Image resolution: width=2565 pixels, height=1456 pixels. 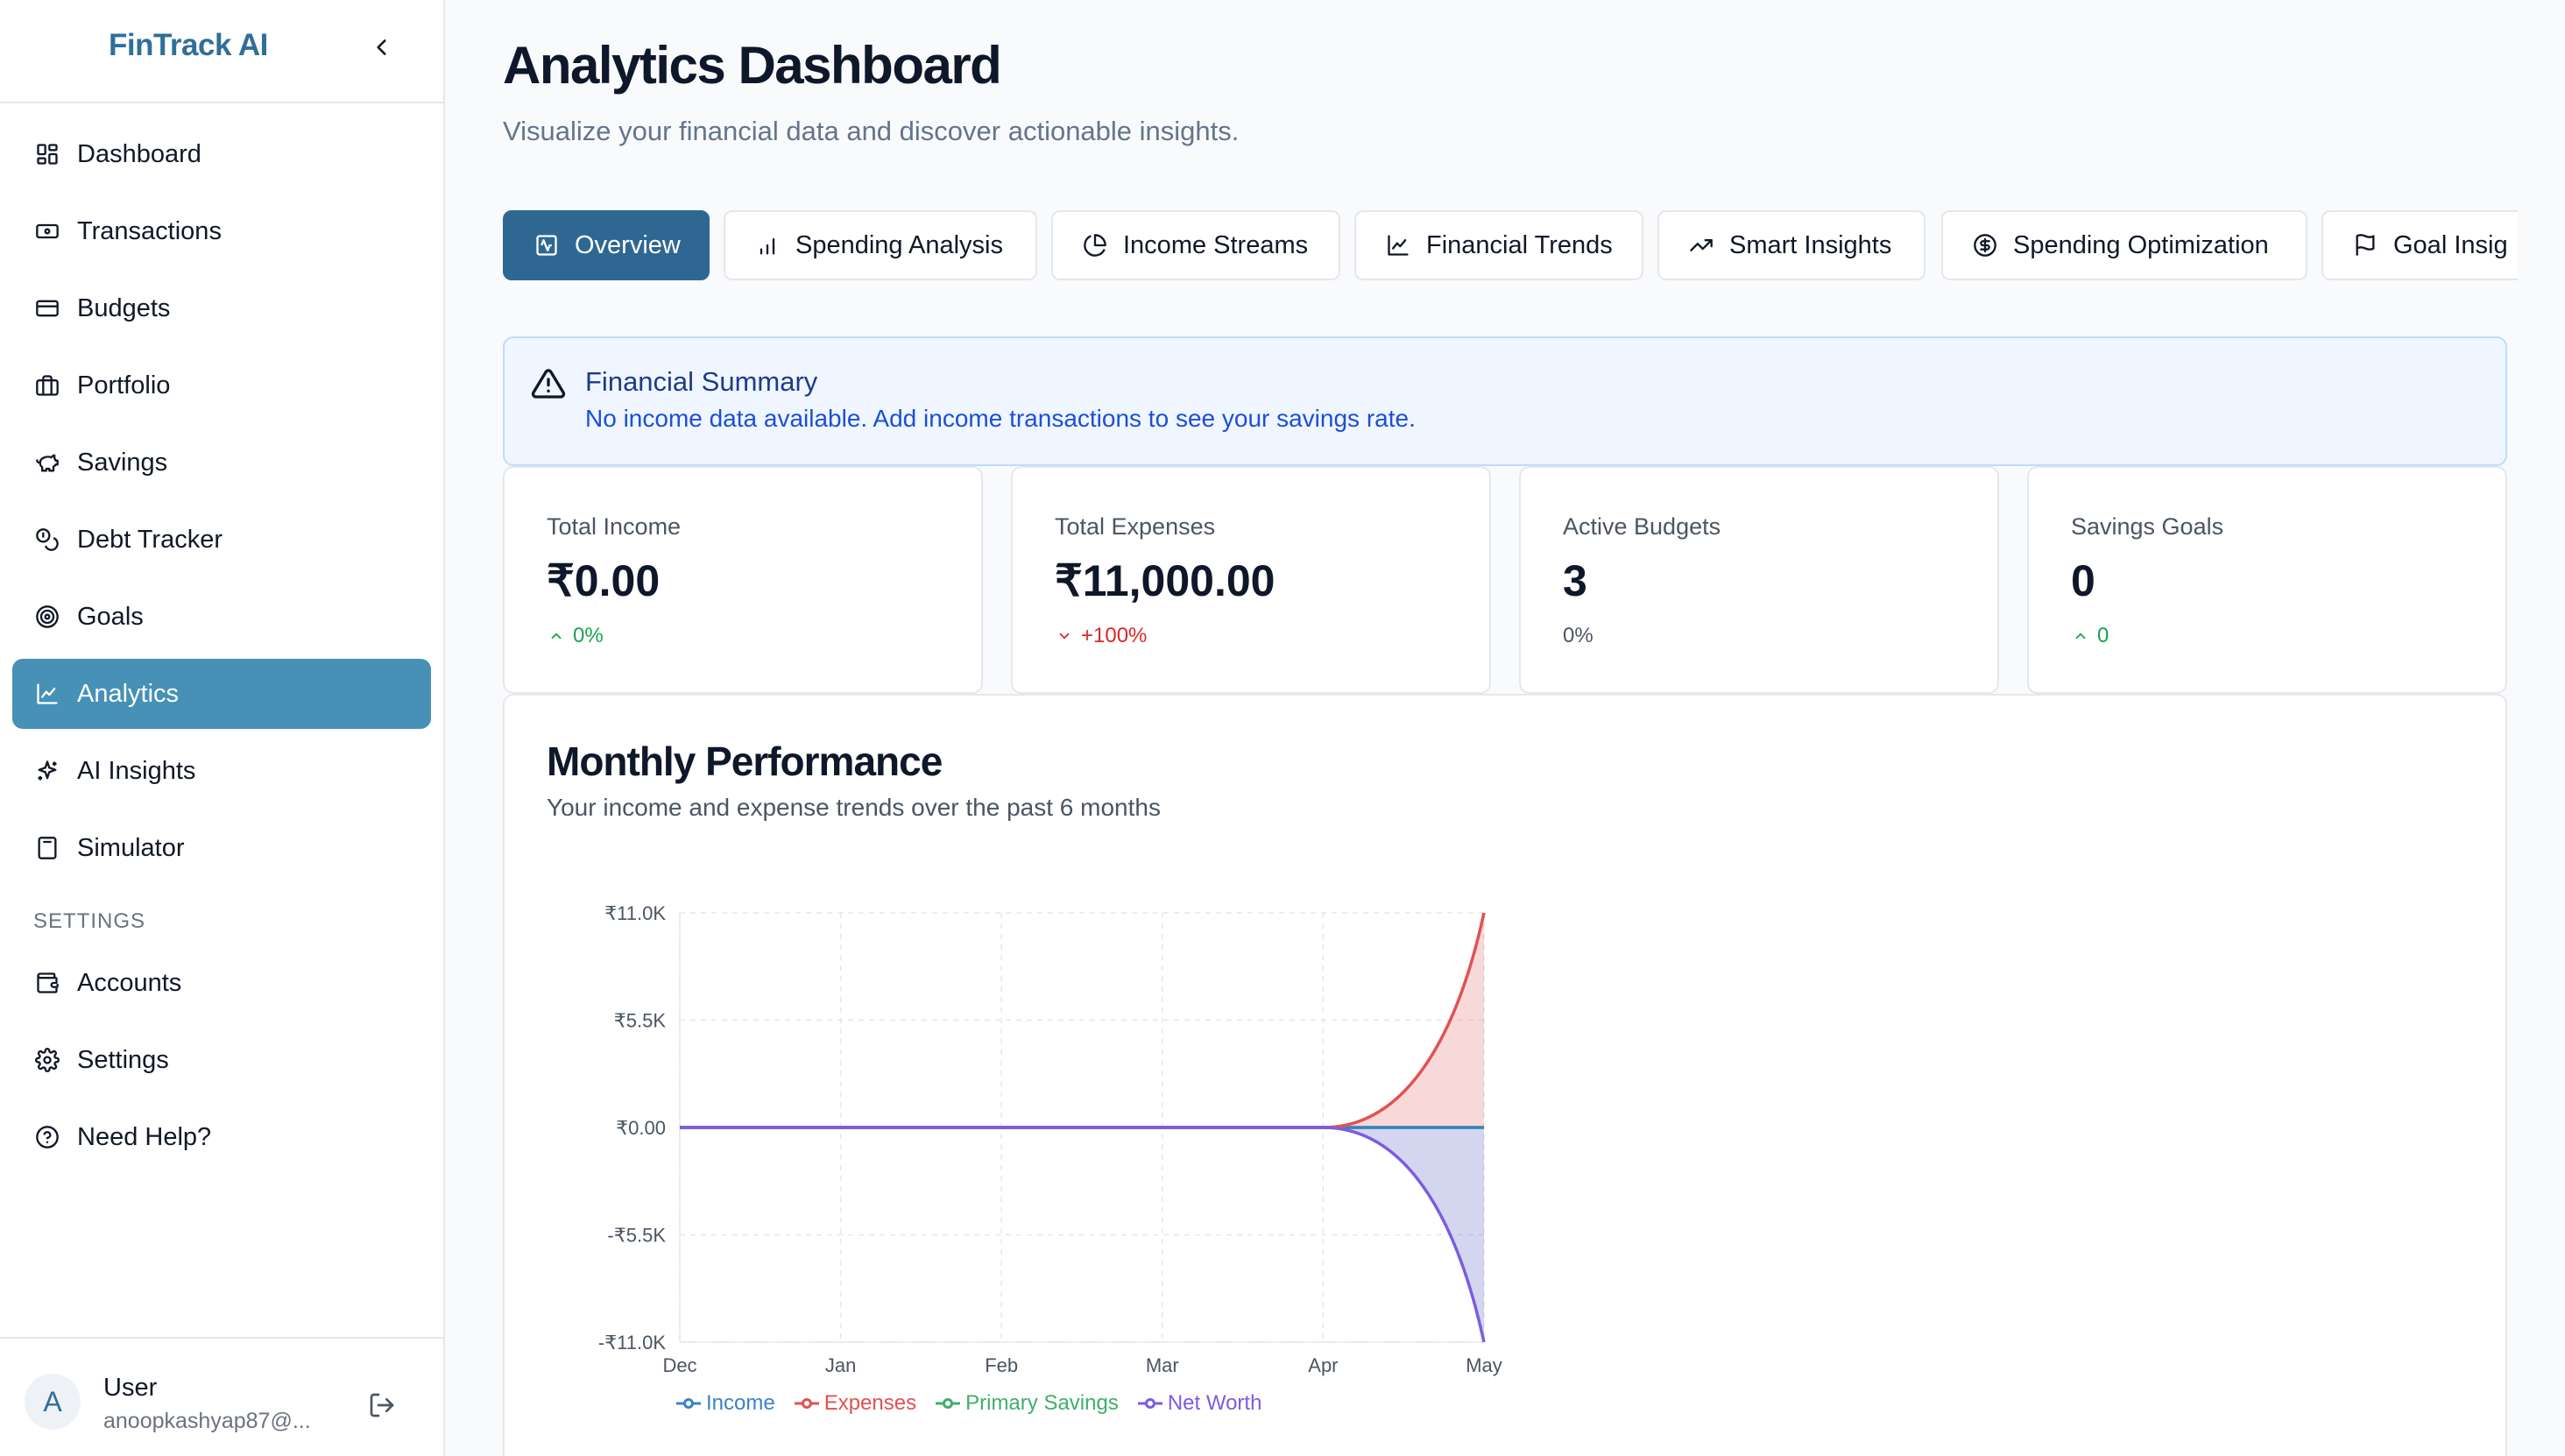 I want to click on stat-label: Active Budgets, so click(x=1642, y=526).